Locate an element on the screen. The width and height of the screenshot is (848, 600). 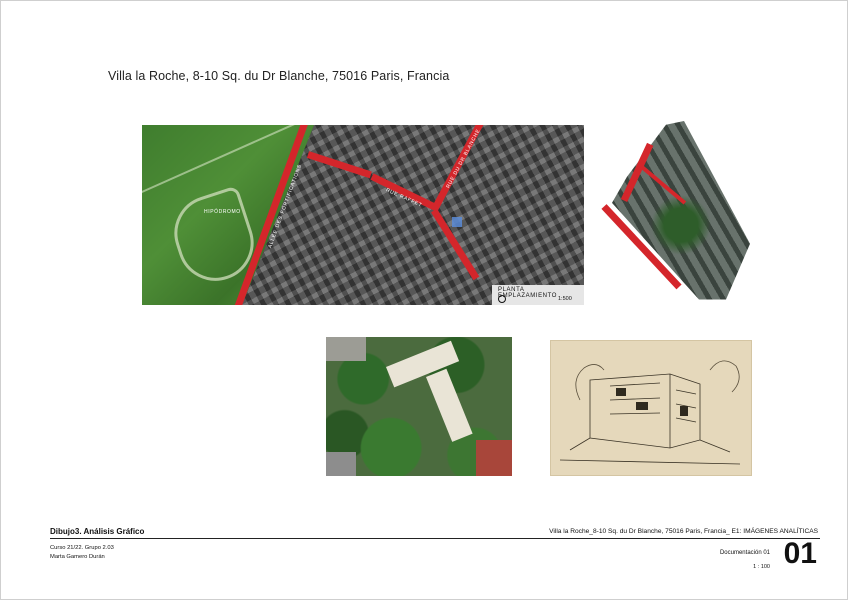
author-name: Marta Gamero Durán is located at coordinates (77, 557).